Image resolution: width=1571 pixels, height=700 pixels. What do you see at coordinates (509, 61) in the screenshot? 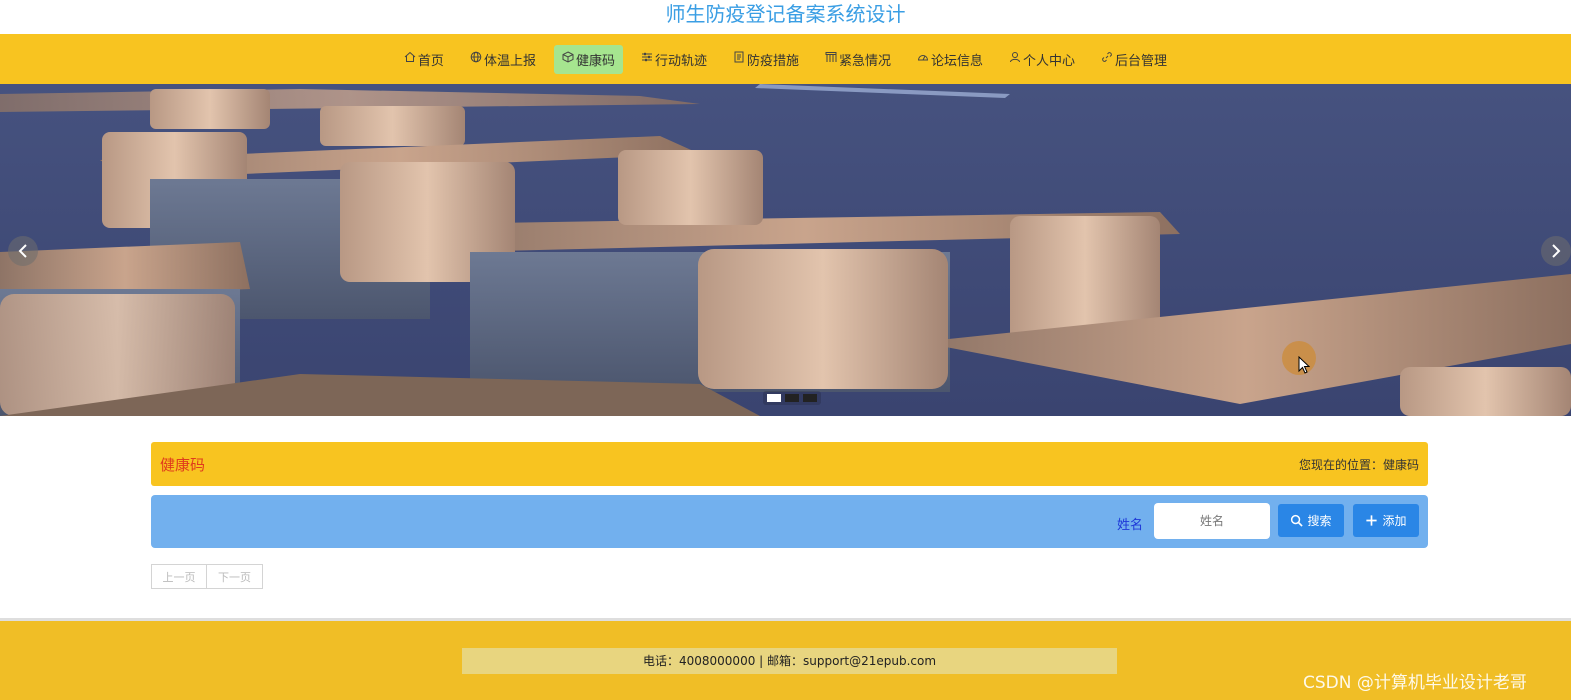
I see `nav-item-label: 体温上报` at bounding box center [509, 61].